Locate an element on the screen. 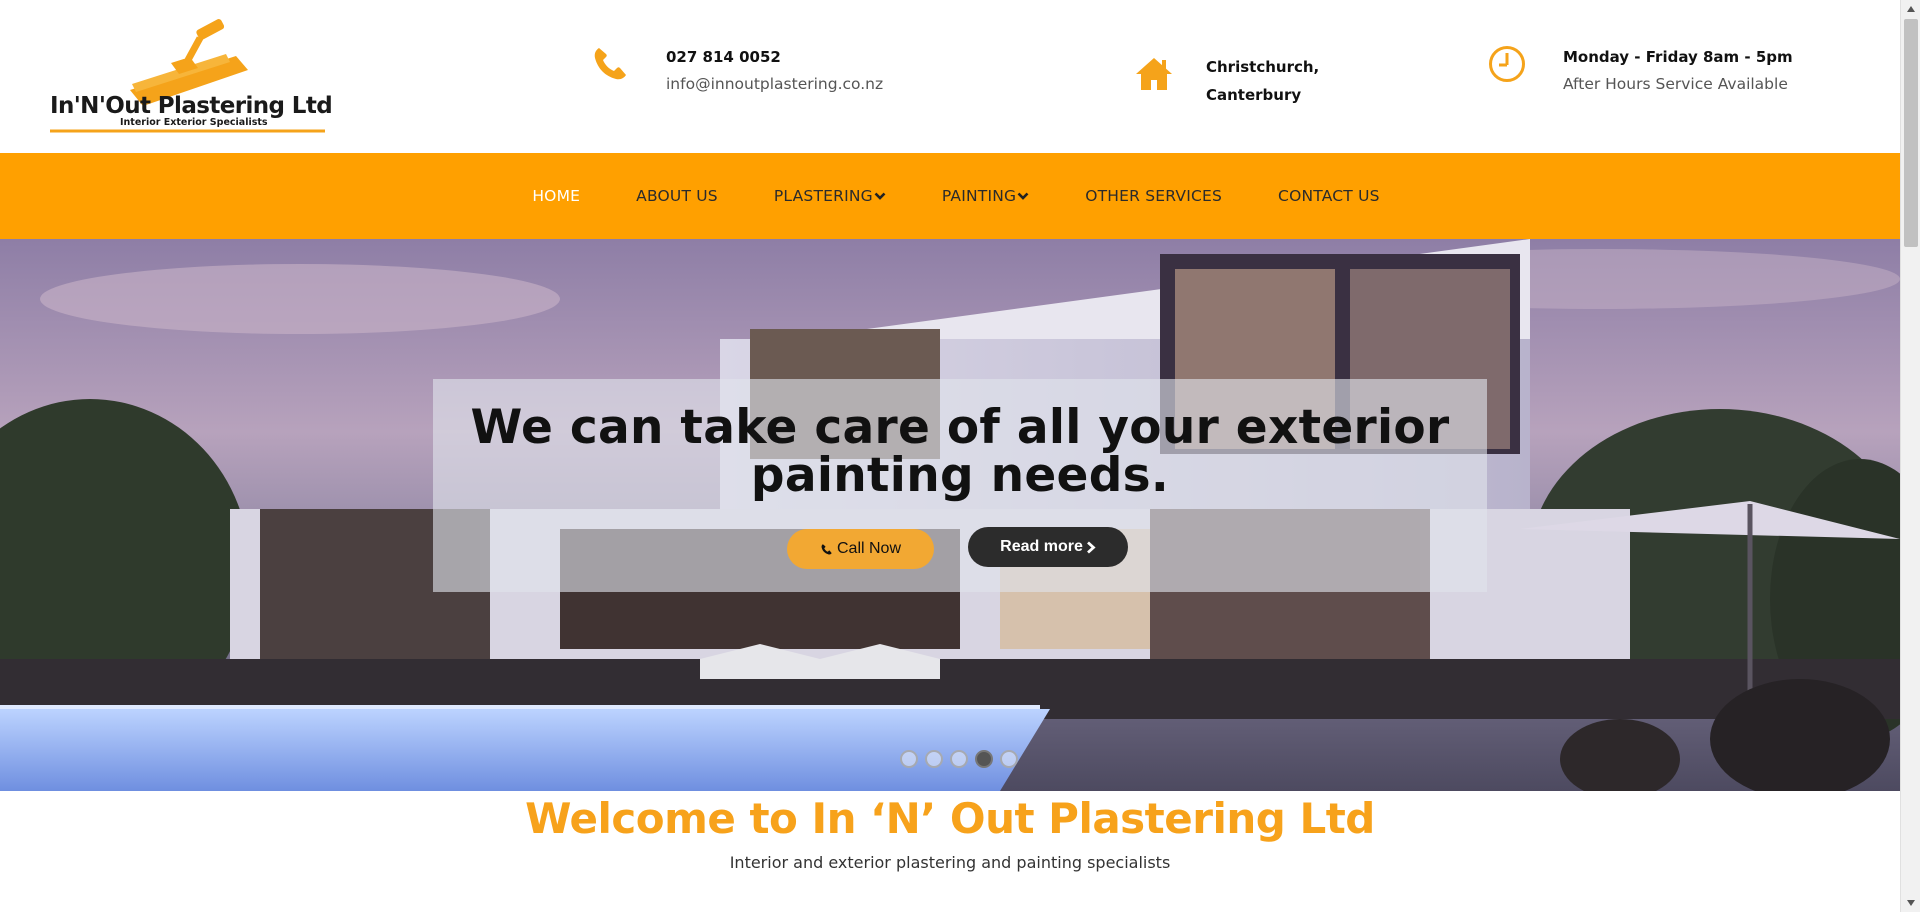 This screenshot has height=912, width=1920. email-link: info@innoutplastering.co.nz is located at coordinates (774, 84).